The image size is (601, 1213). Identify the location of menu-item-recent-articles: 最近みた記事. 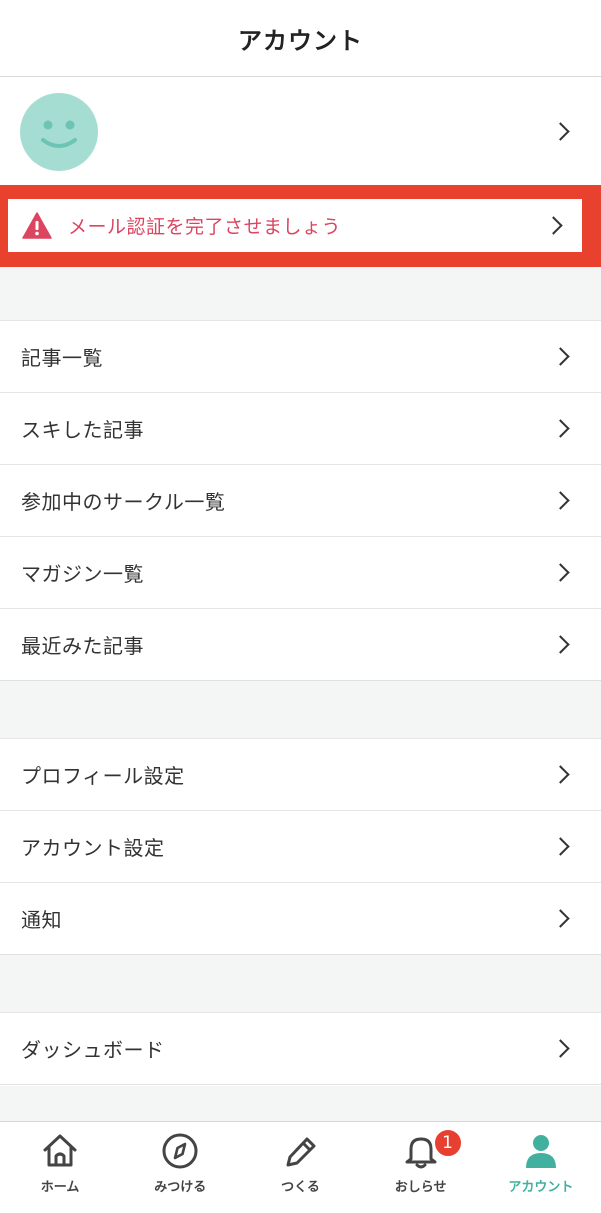
(300, 645).